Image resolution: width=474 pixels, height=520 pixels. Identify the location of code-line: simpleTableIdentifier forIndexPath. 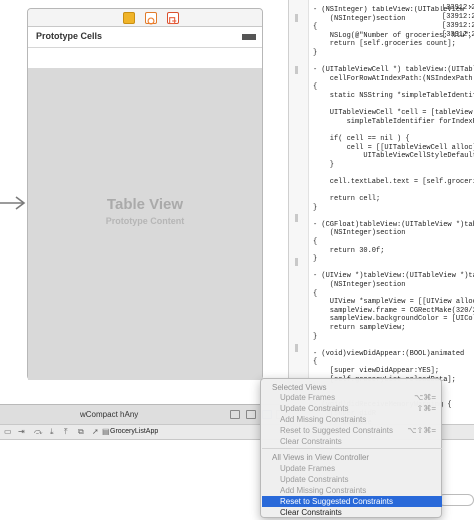
(393, 122).